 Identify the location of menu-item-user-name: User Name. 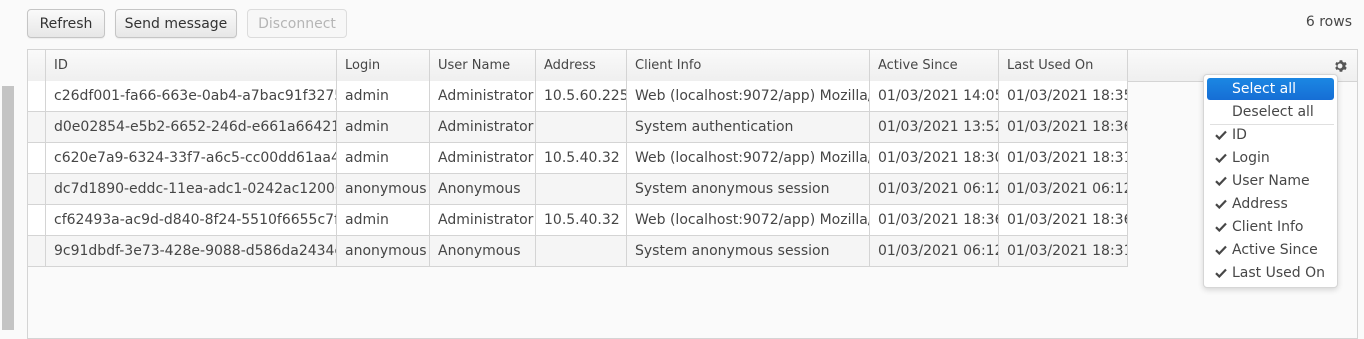
(1270, 181).